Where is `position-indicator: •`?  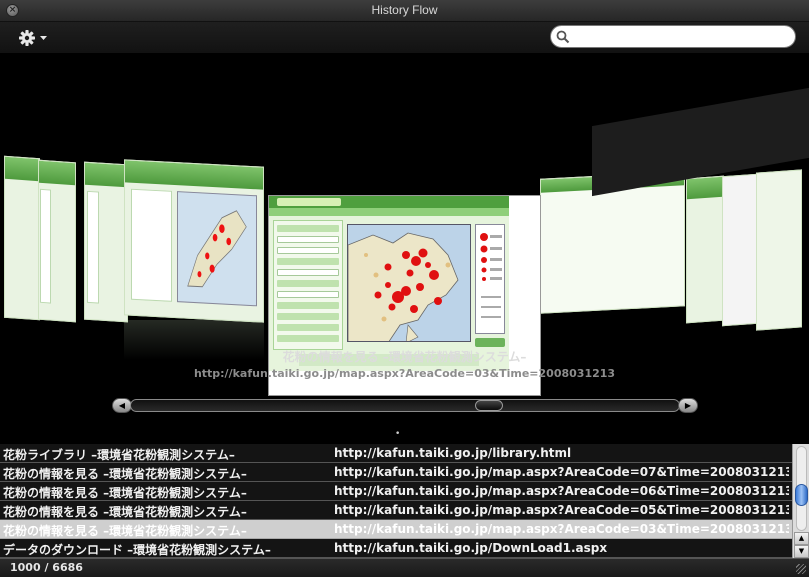
position-indicator: • is located at coordinates (398, 434).